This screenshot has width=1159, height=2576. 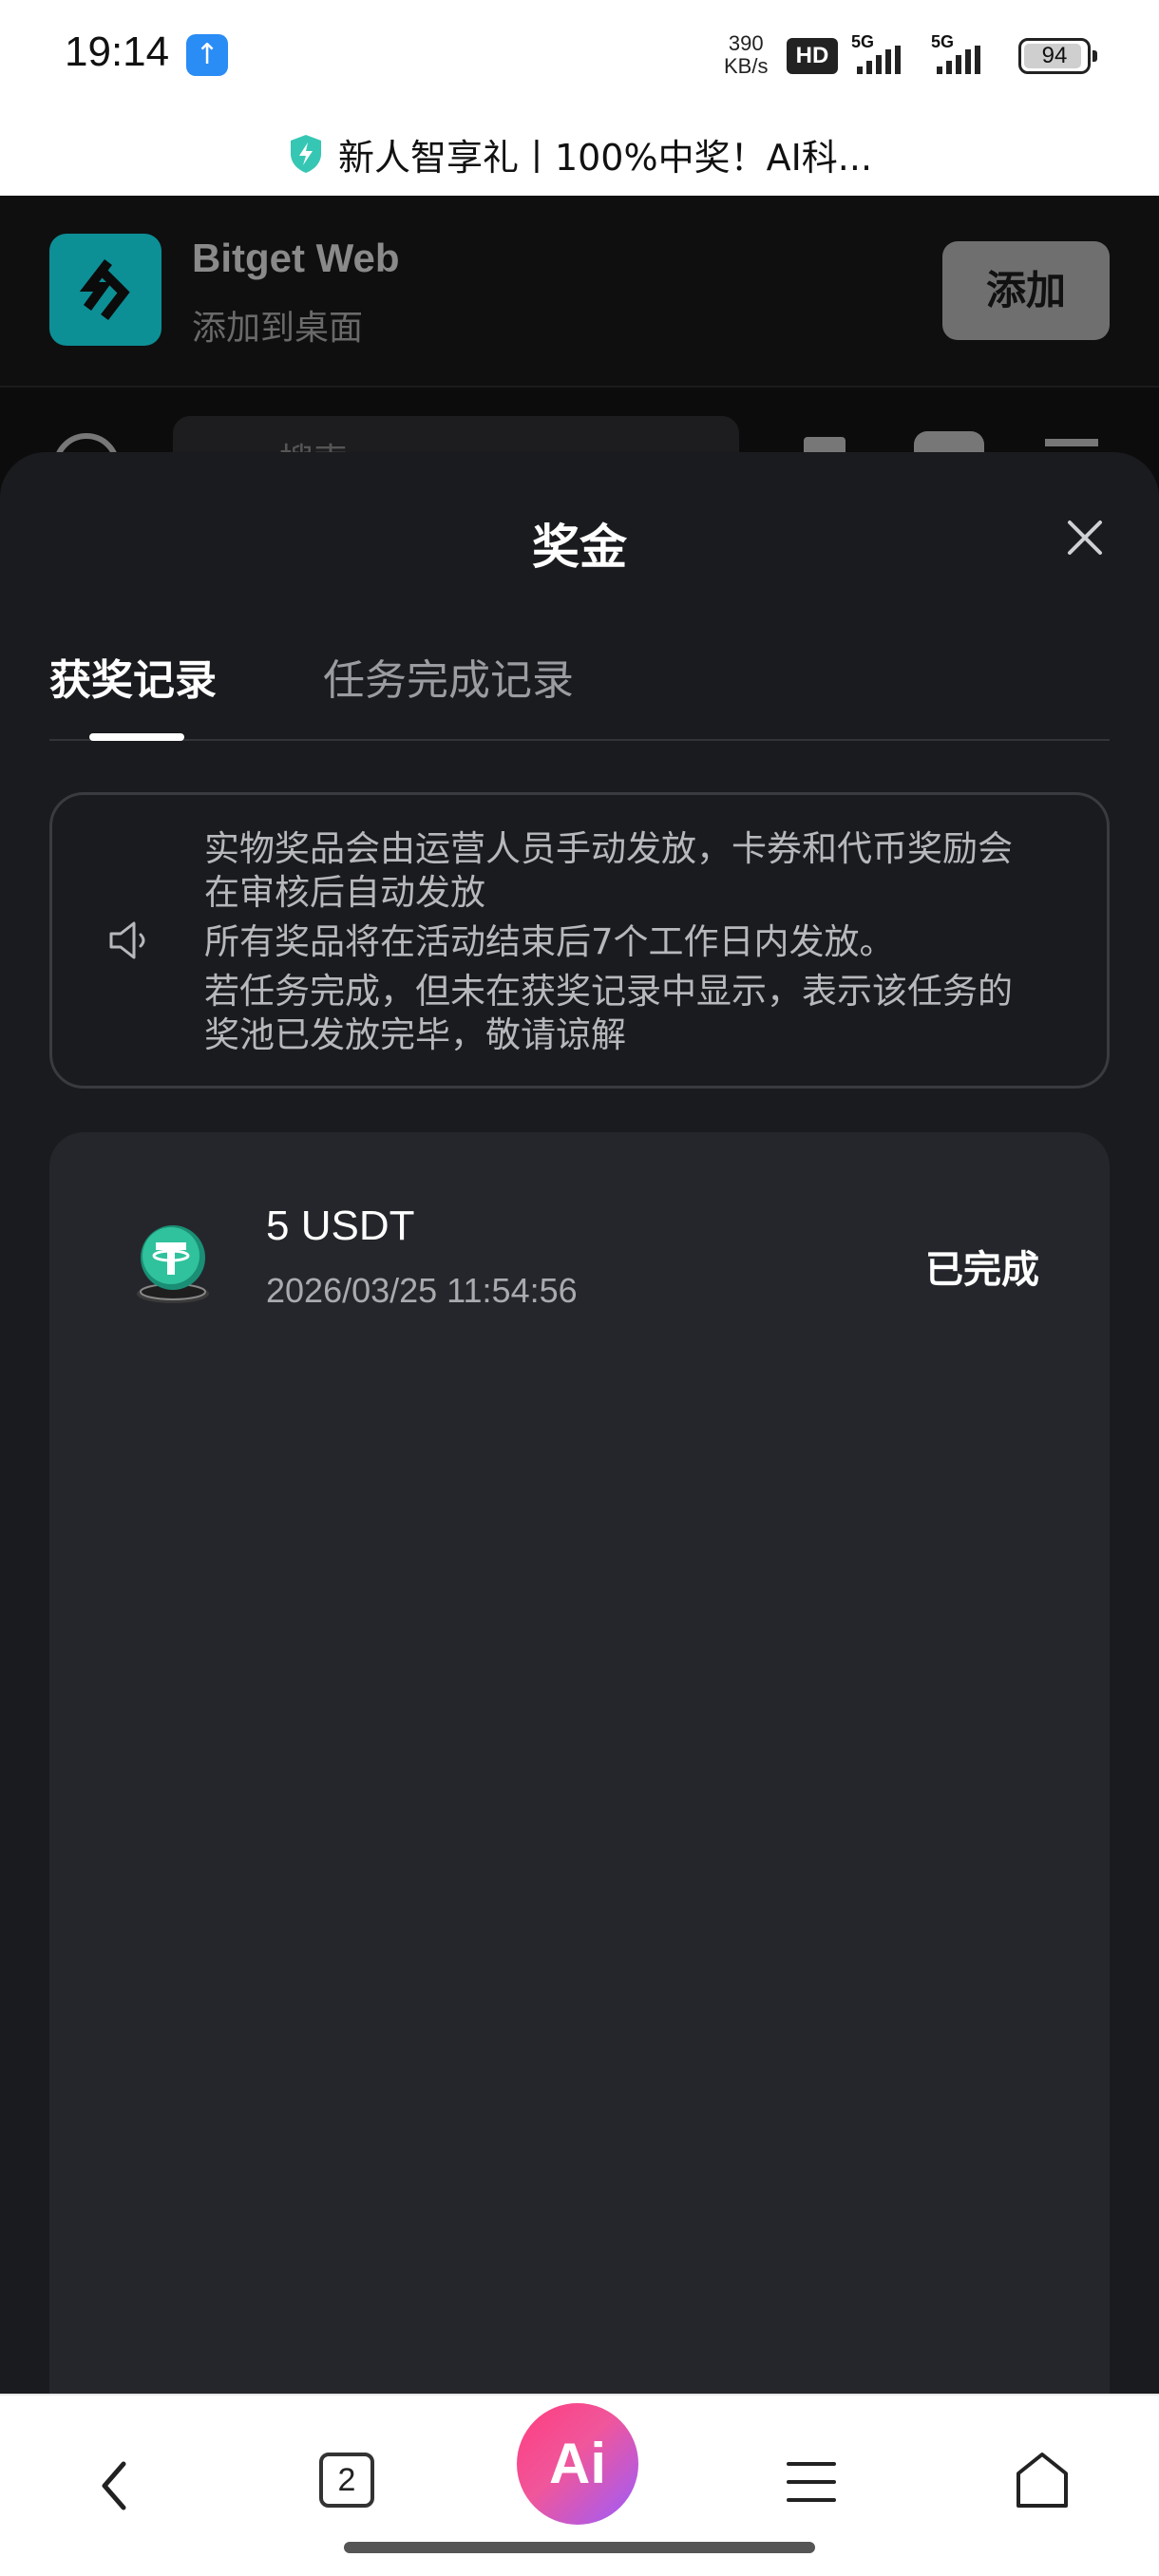 What do you see at coordinates (278, 328) in the screenshot?
I see `app-subtitle: 添加到桌面` at bounding box center [278, 328].